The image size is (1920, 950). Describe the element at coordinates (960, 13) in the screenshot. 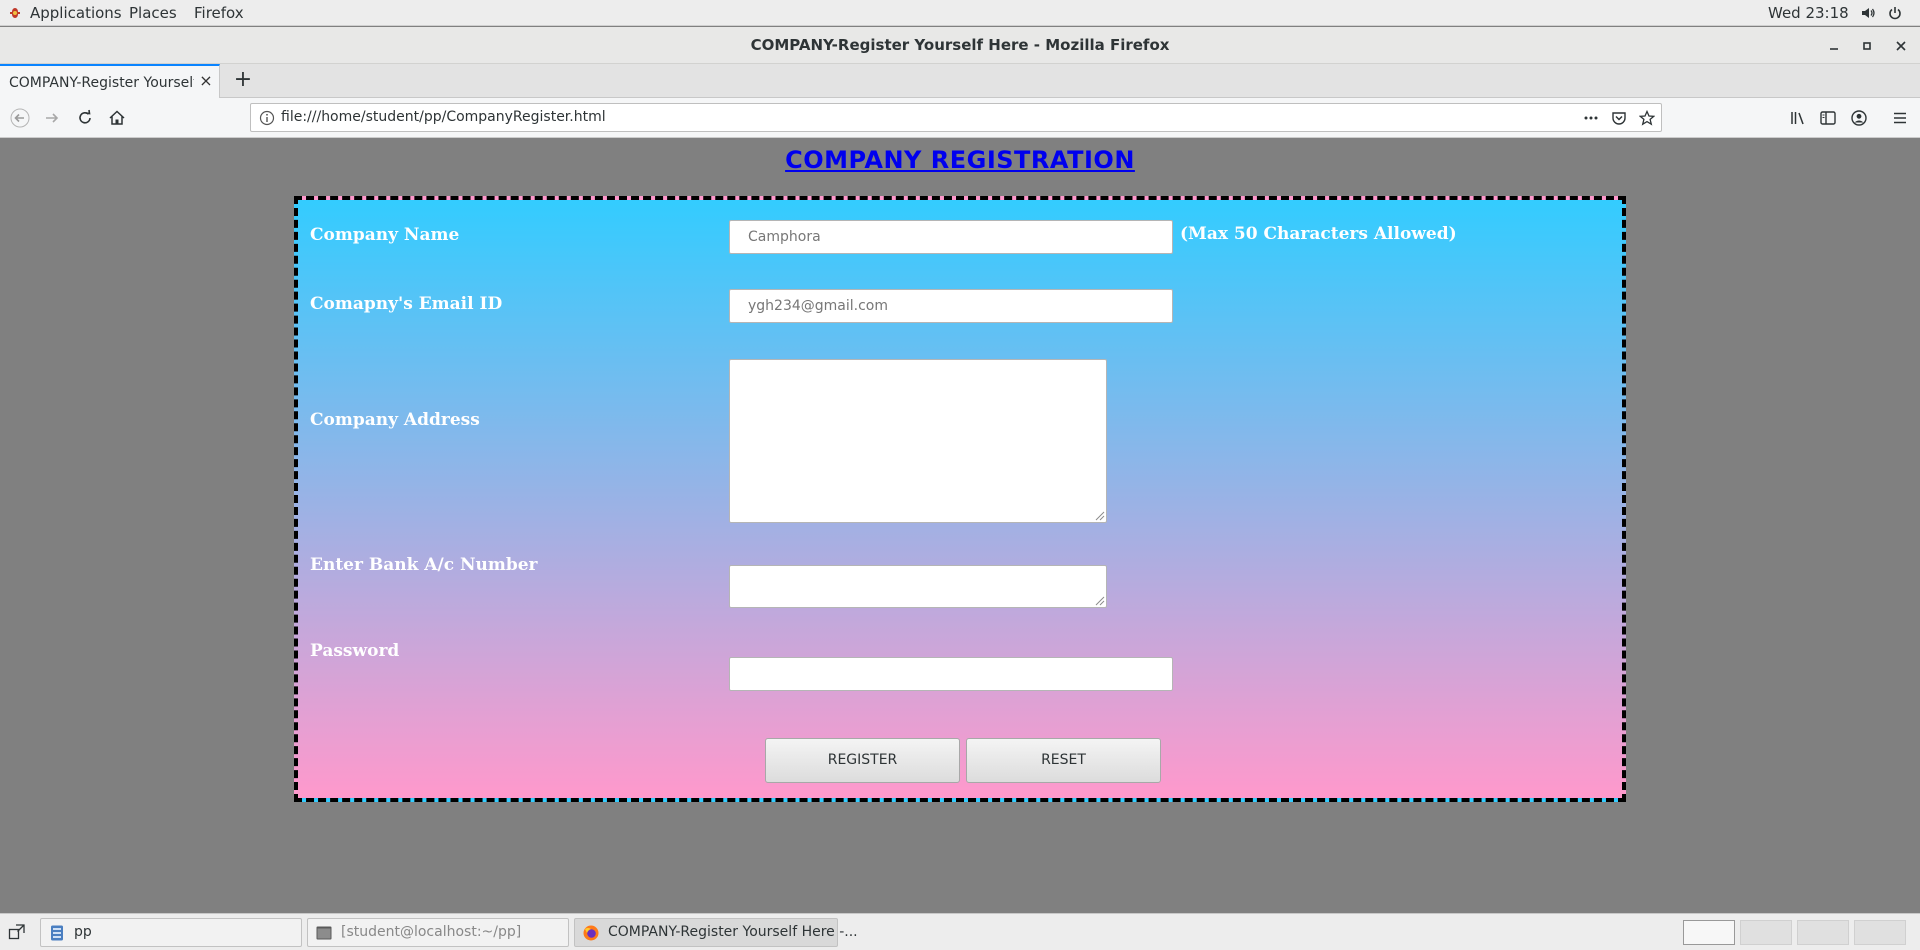

I see `gnome-top-bar: Applications Places Firefox Wed 23:18` at that location.